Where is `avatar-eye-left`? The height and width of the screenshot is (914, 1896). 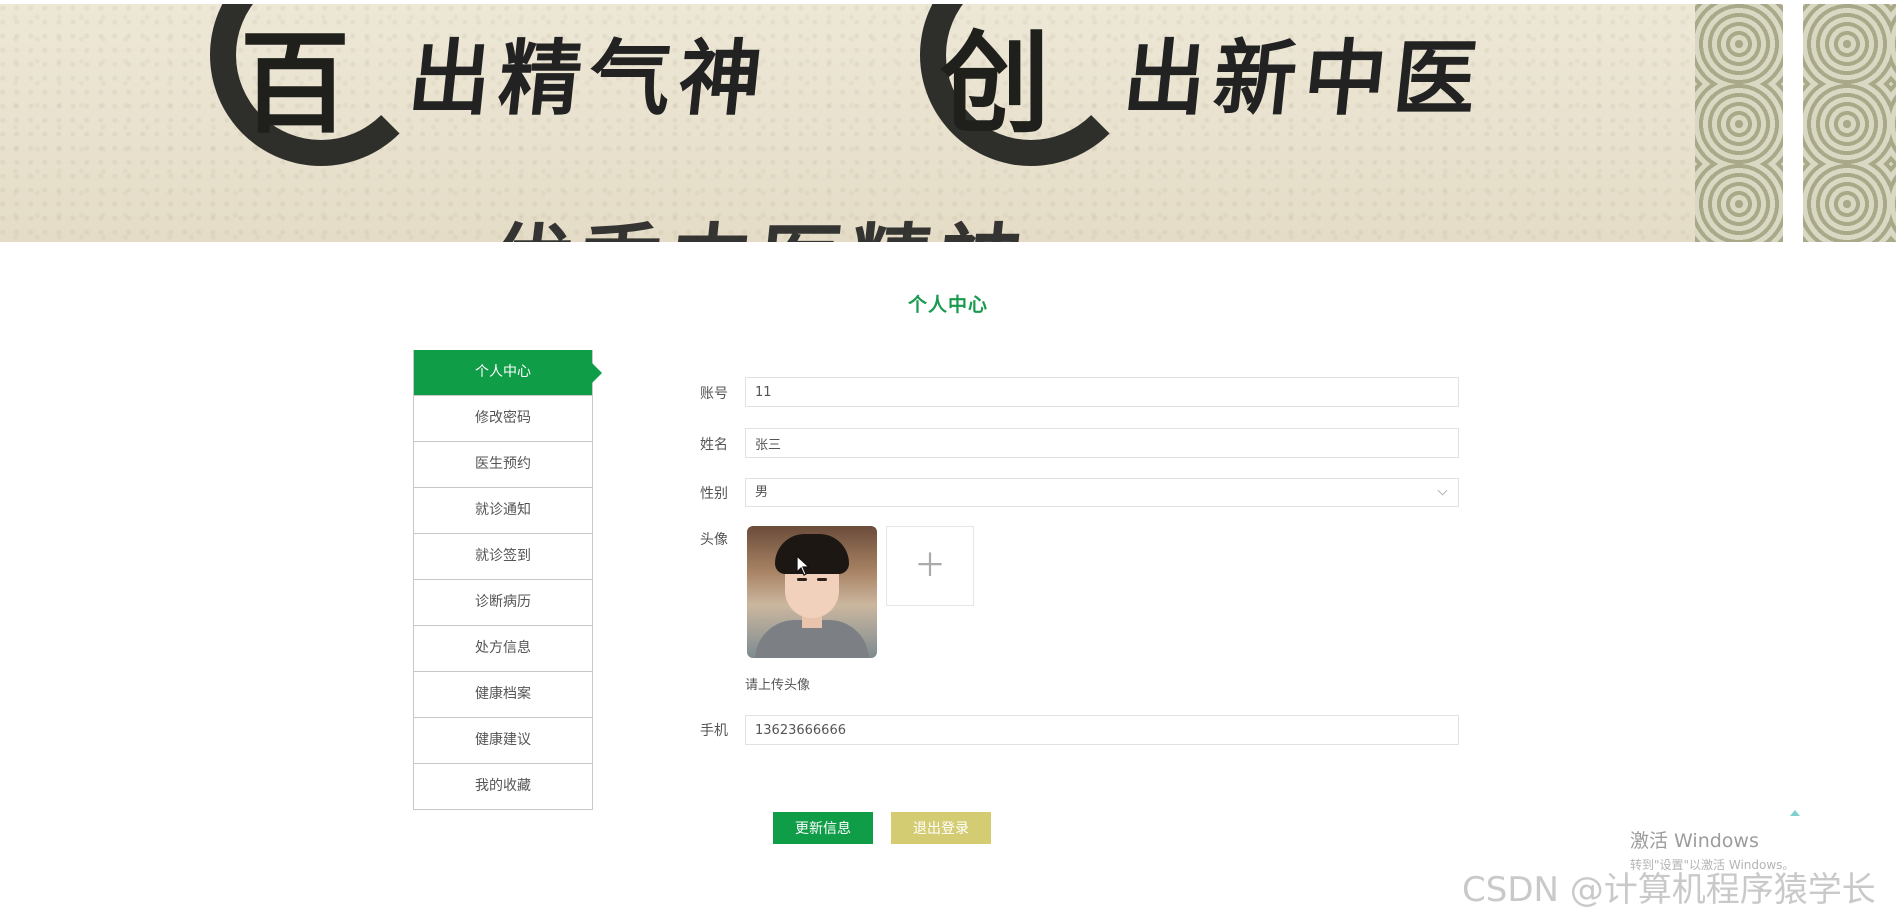
avatar-eye-left is located at coordinates (802, 579).